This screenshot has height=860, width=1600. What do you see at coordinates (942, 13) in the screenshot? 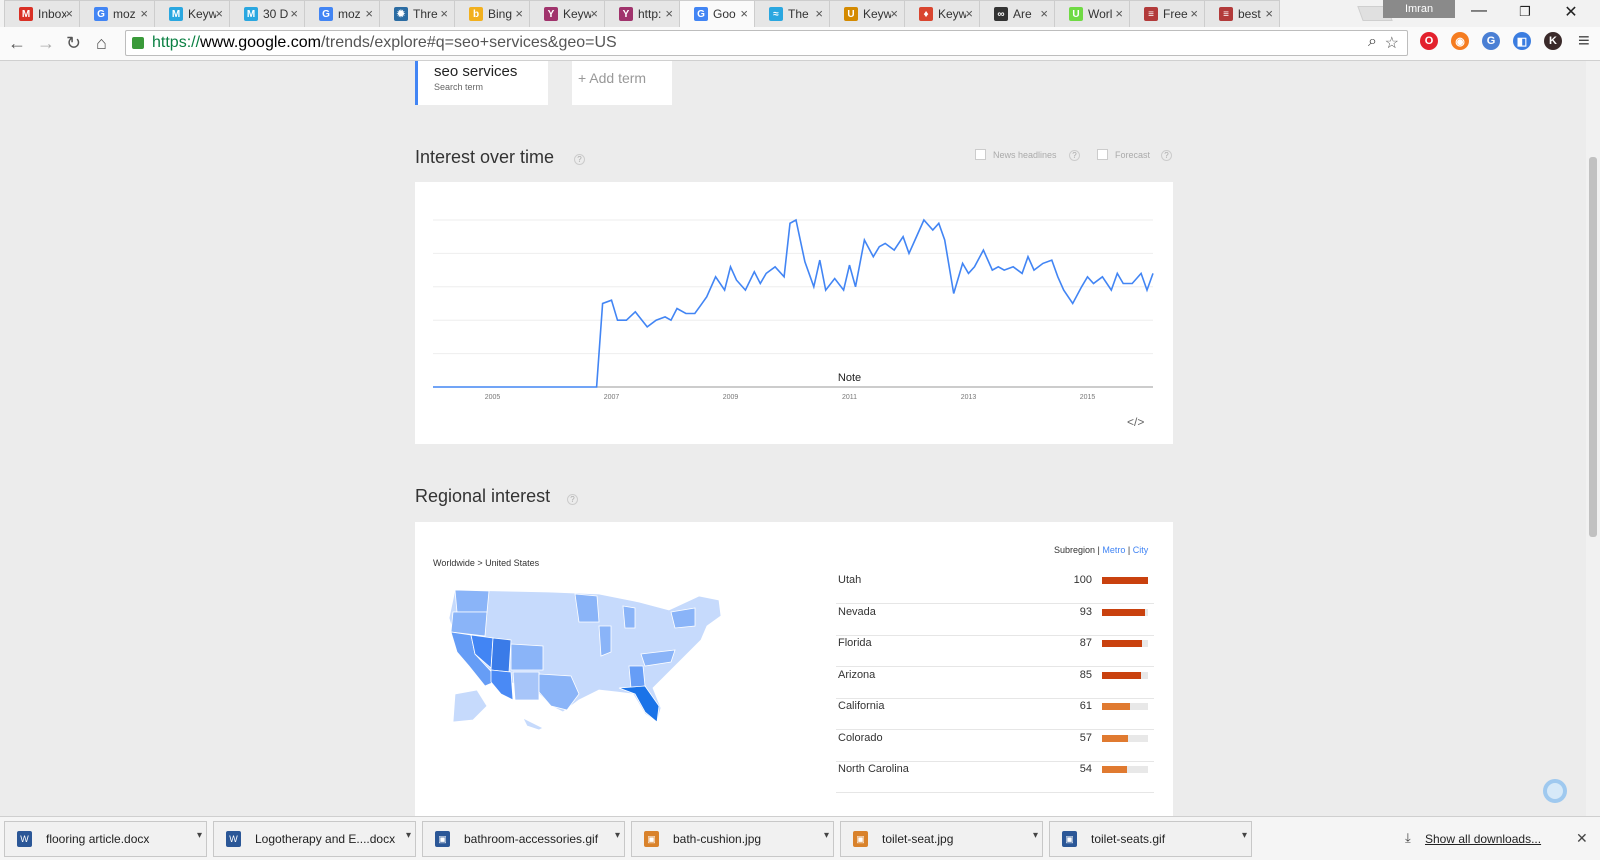
I see `browser-tab: ♦ Keyw ×` at bounding box center [942, 13].